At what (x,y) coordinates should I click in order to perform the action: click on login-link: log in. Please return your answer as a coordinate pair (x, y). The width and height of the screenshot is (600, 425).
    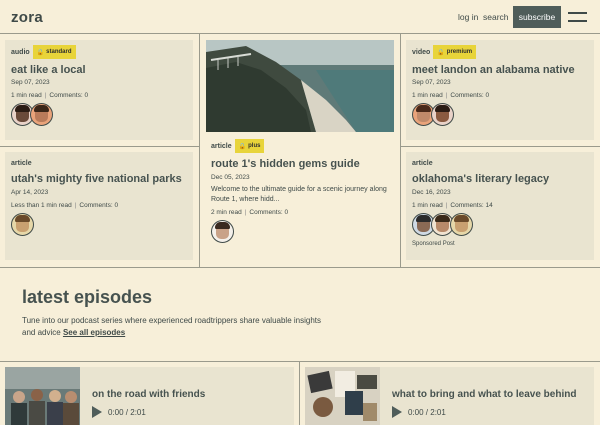
    Looking at the image, I should click on (468, 17).